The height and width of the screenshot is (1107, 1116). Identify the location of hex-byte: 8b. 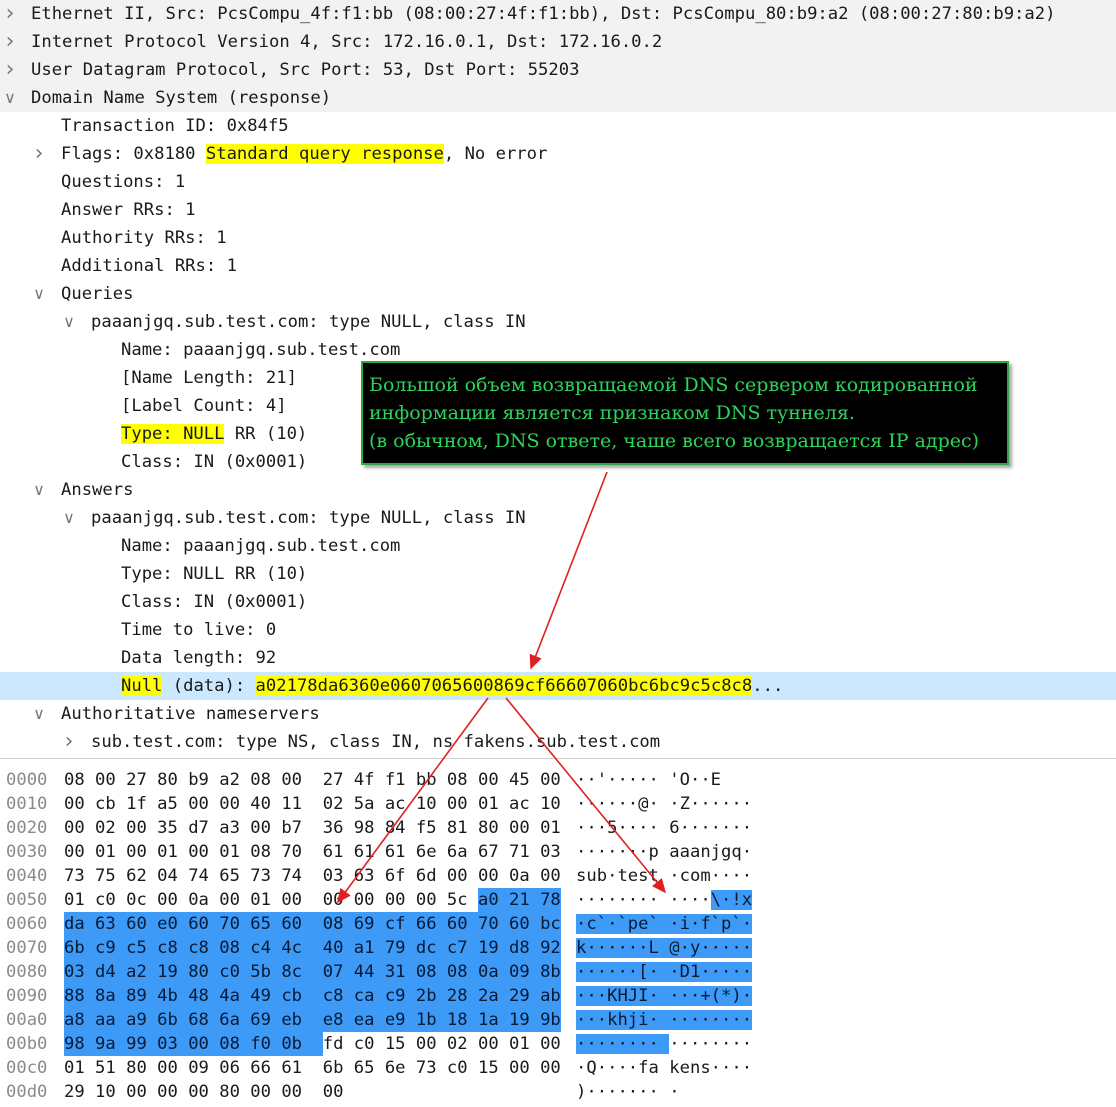
(550, 972).